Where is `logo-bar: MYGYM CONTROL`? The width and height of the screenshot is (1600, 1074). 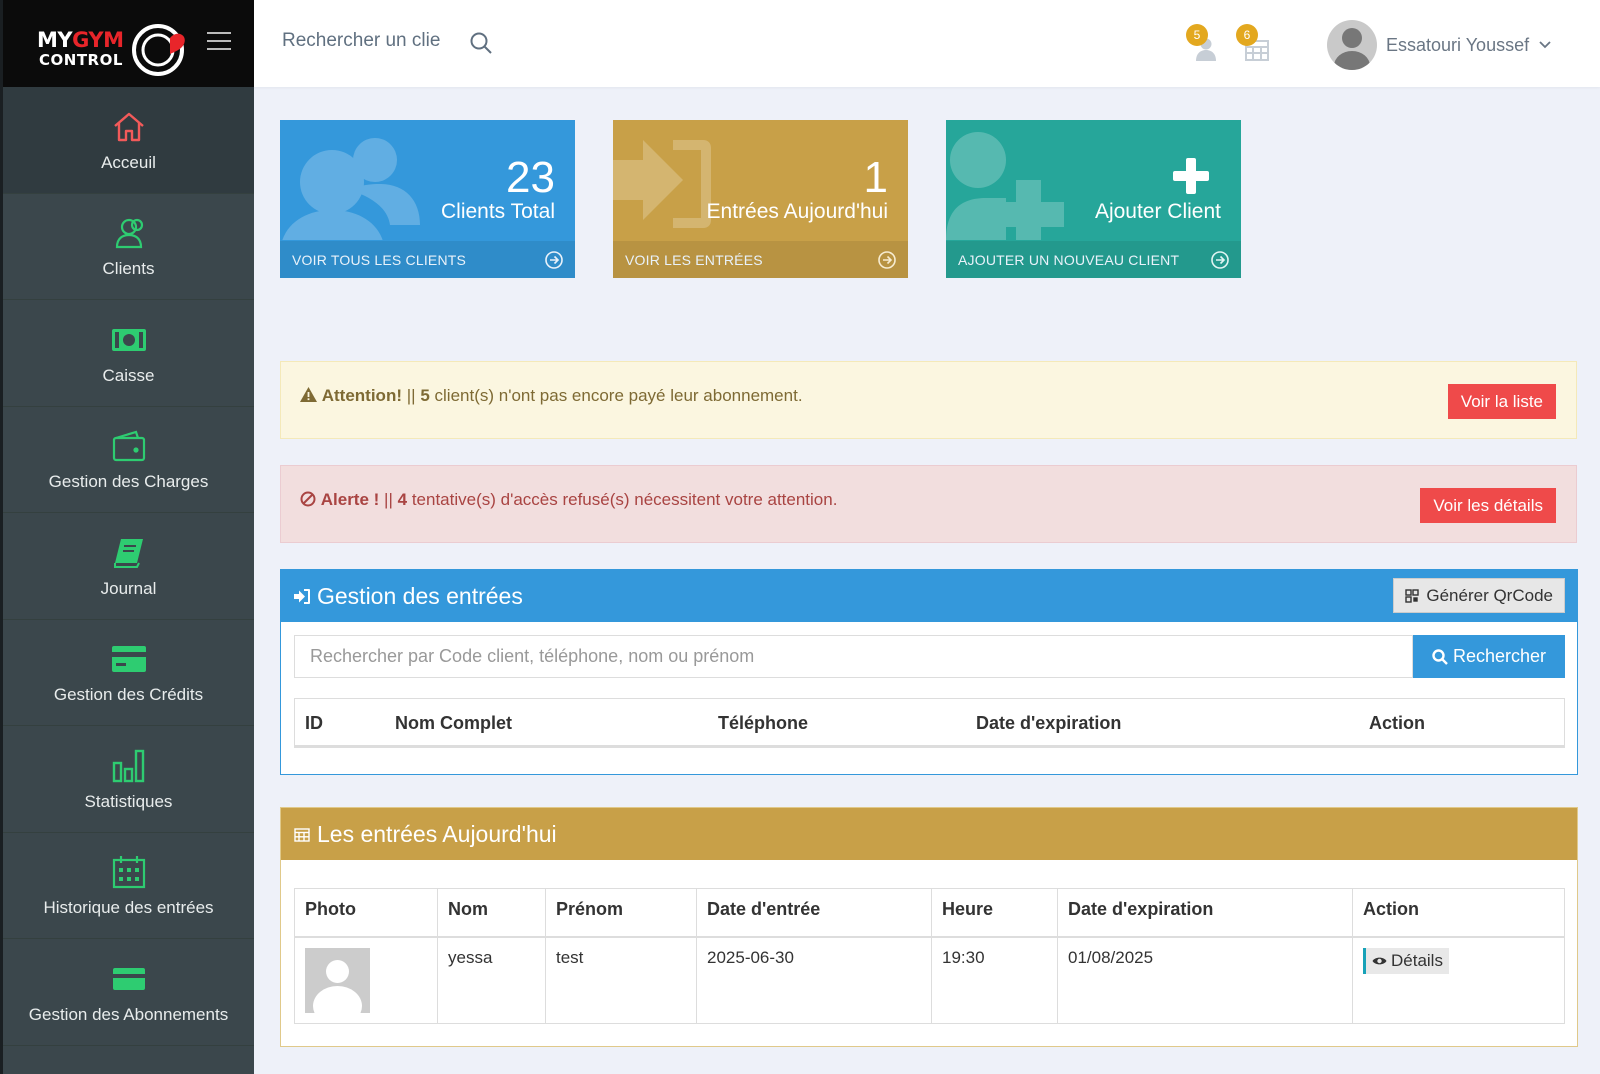
logo-bar: MYGYM CONTROL is located at coordinates (128, 43).